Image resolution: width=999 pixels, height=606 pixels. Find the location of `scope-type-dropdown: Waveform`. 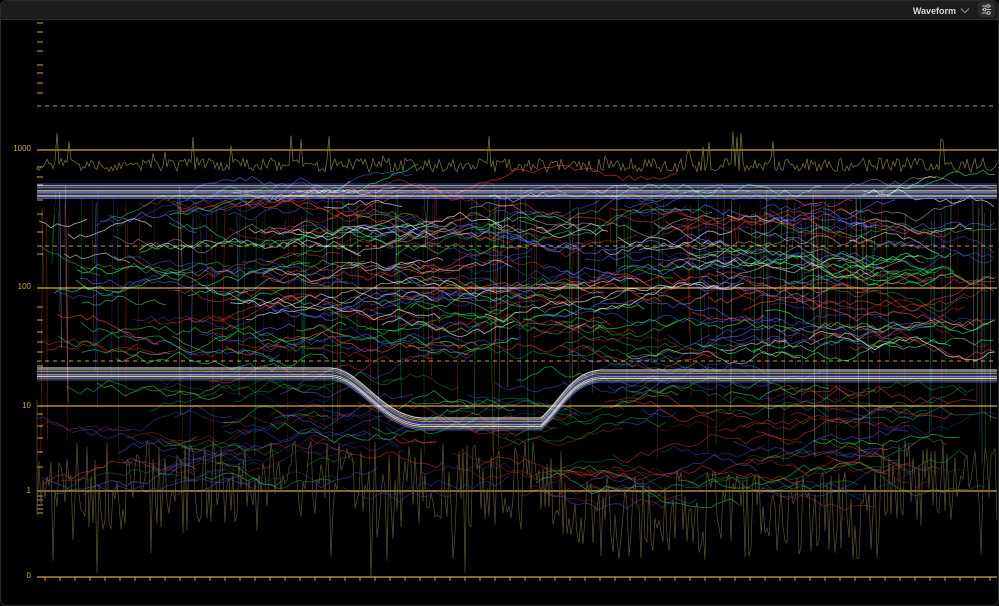

scope-type-dropdown: Waveform is located at coordinates (941, 10).